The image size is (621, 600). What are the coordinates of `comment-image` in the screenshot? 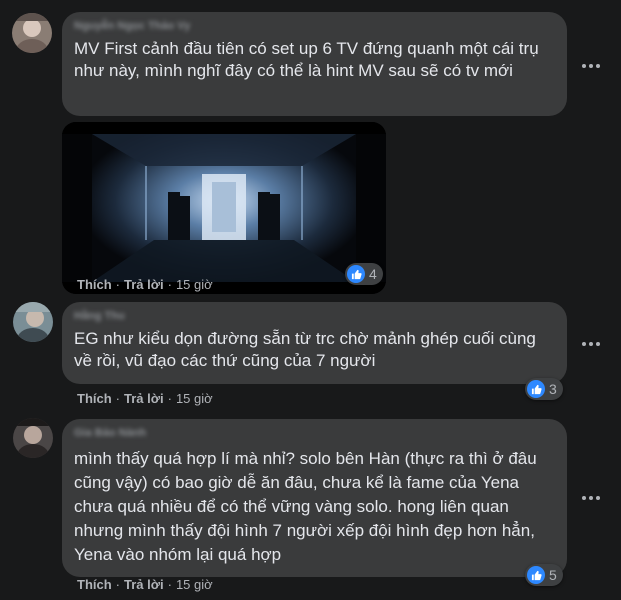 It's located at (224, 208).